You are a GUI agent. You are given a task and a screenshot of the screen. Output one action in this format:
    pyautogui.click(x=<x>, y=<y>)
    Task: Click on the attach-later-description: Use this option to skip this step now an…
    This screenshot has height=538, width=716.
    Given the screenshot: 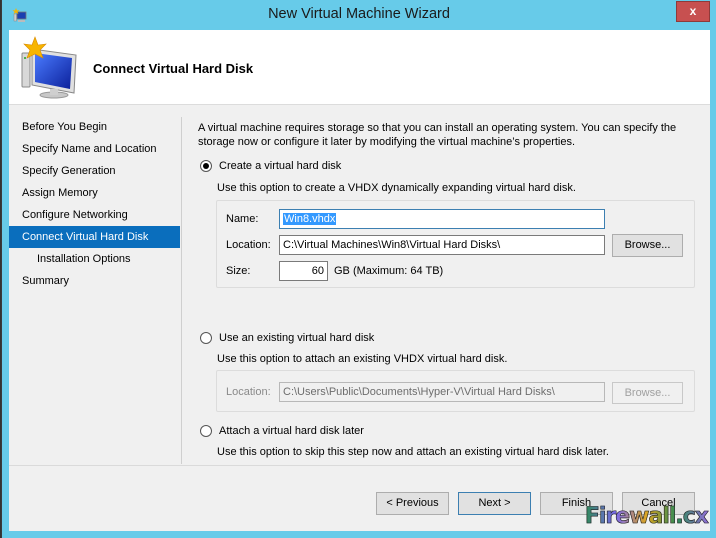 What is the action you would take?
    pyautogui.click(x=413, y=452)
    